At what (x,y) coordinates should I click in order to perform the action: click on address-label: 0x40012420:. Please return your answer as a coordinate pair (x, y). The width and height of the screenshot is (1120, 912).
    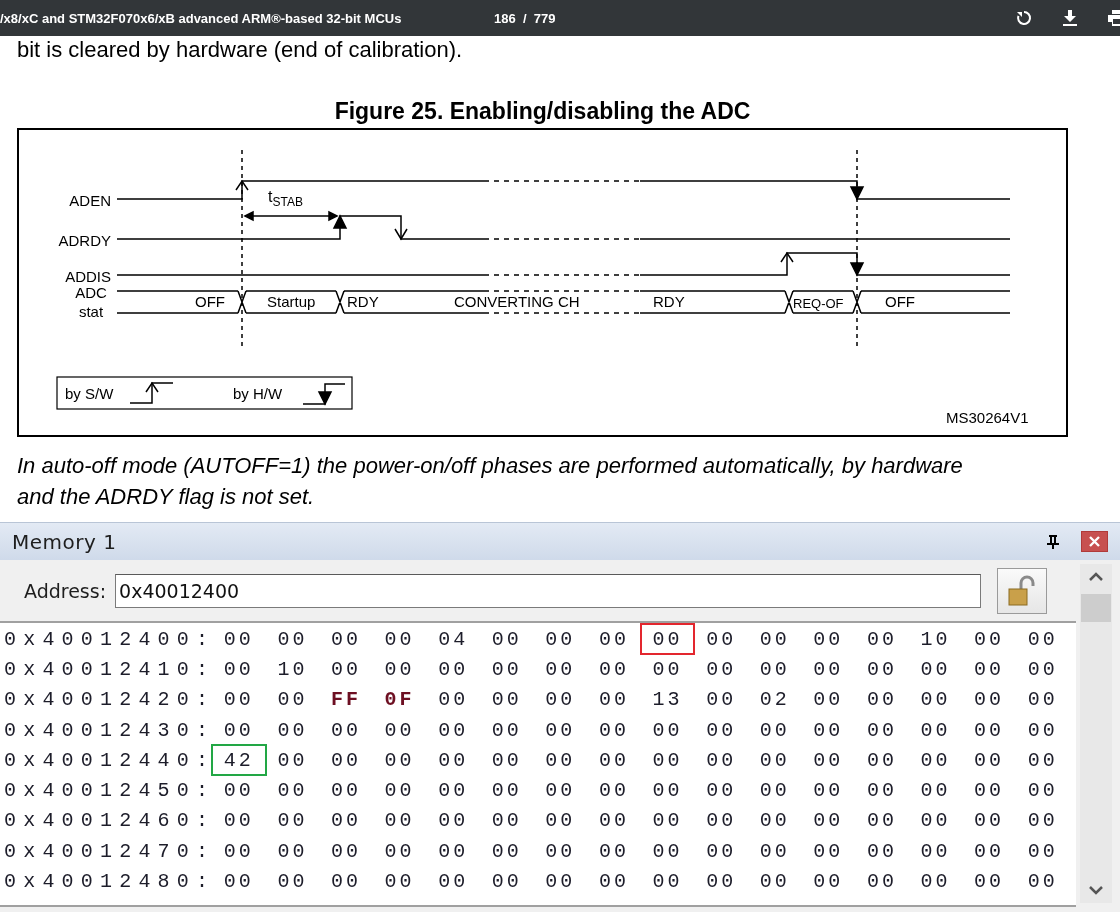
    Looking at the image, I should click on (107, 700).